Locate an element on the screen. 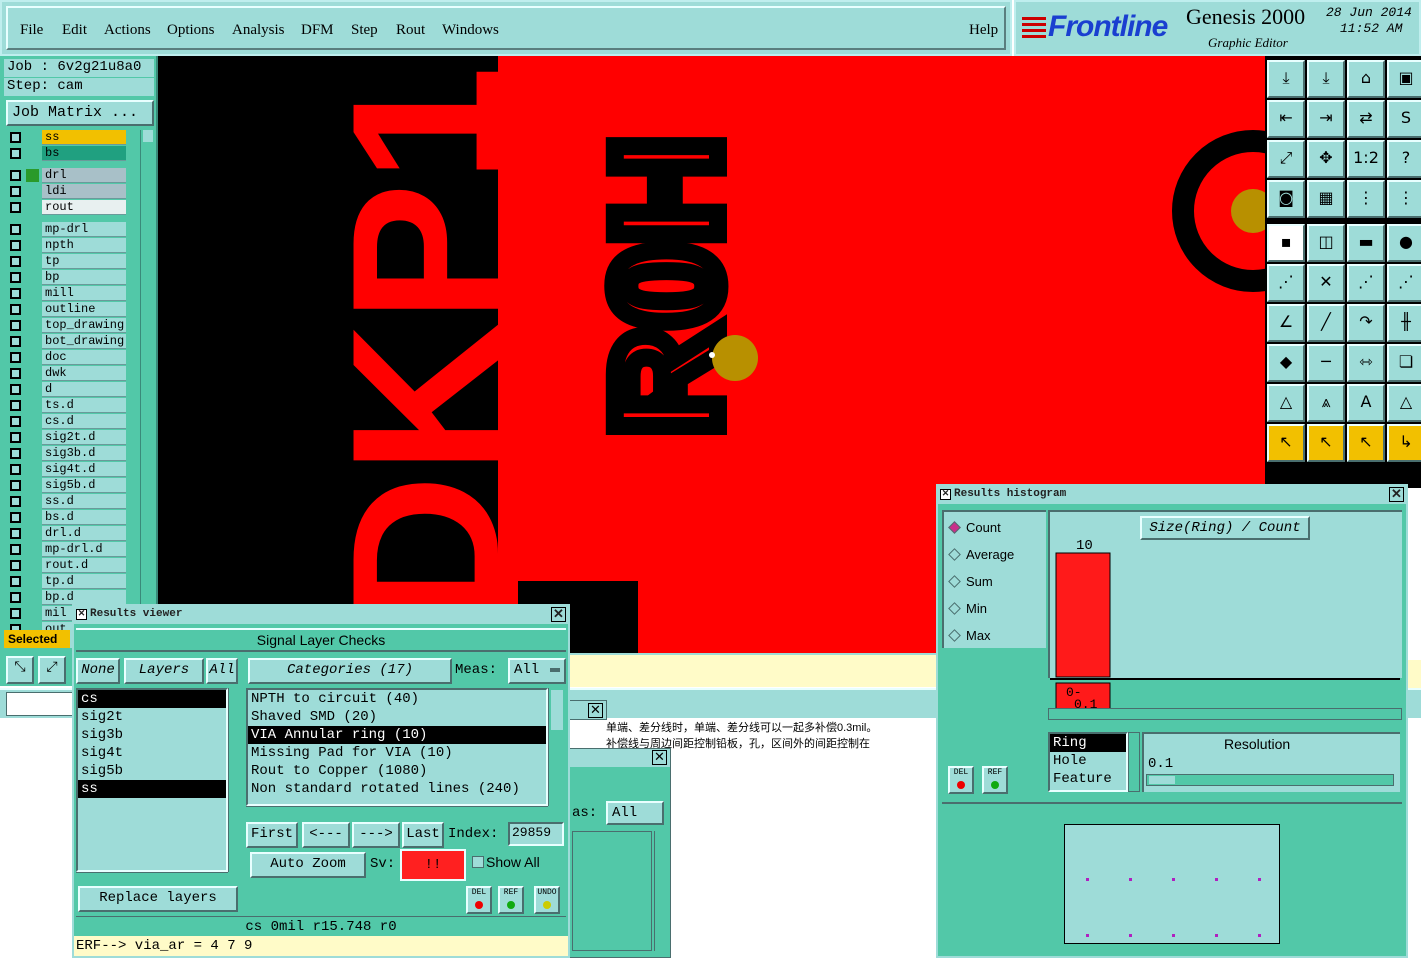 The image size is (1421, 958). menu-file: File is located at coordinates (31, 30).